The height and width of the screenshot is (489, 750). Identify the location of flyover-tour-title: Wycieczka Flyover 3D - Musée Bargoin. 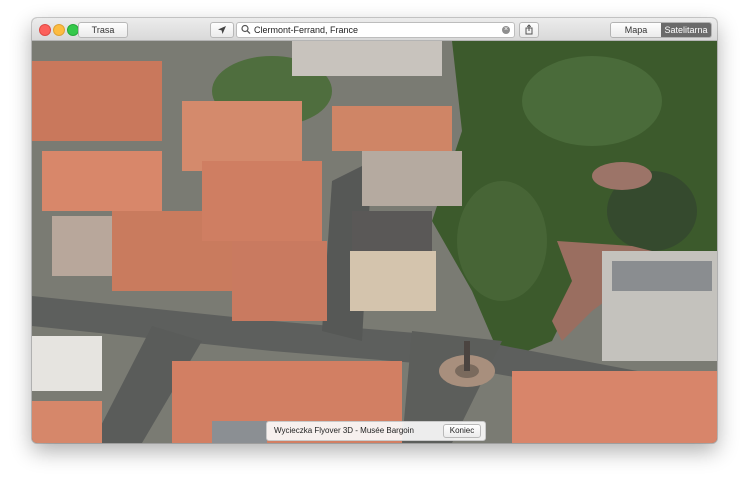
(344, 430).